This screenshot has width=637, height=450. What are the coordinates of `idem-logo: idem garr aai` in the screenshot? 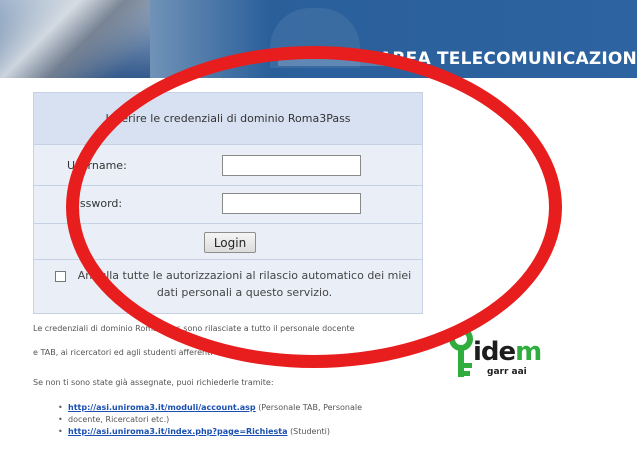 It's located at (494, 355).